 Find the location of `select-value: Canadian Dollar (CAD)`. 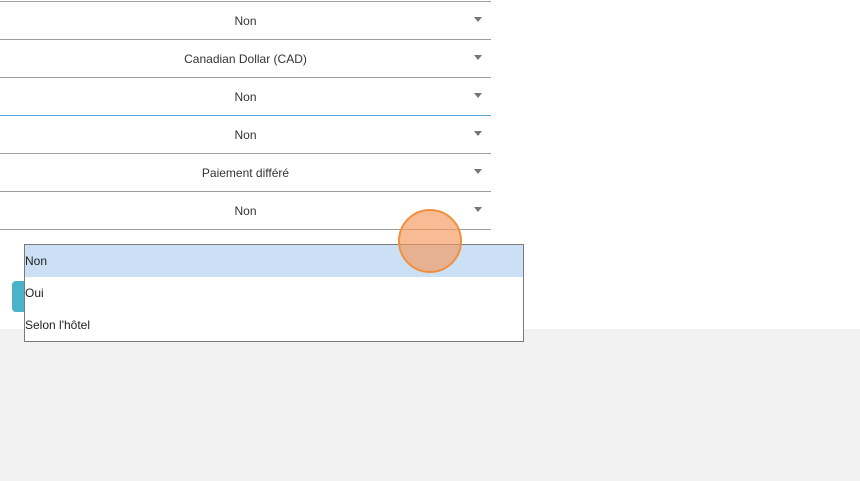

select-value: Canadian Dollar (CAD) is located at coordinates (245, 58).